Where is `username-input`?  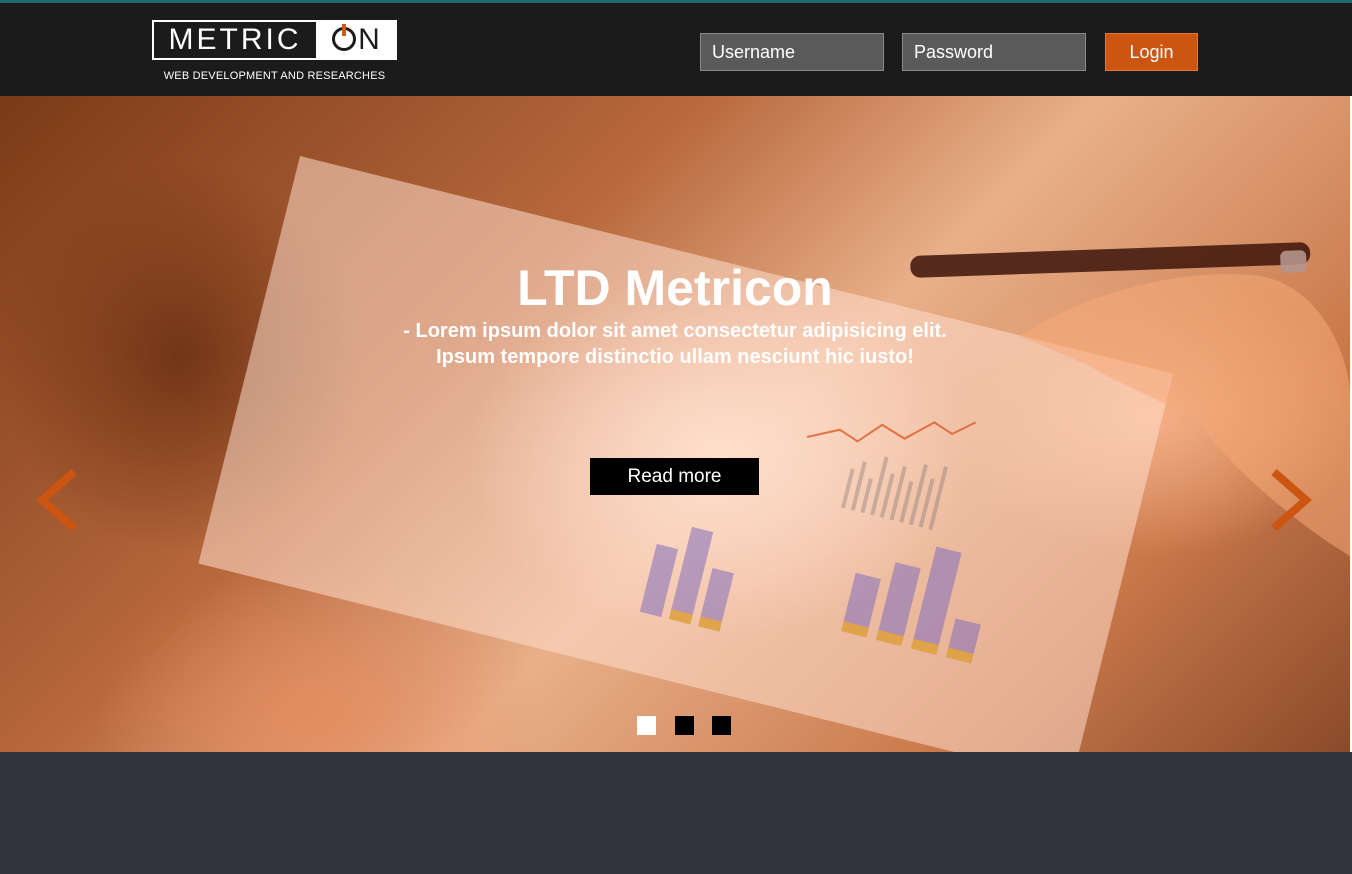
username-input is located at coordinates (792, 52).